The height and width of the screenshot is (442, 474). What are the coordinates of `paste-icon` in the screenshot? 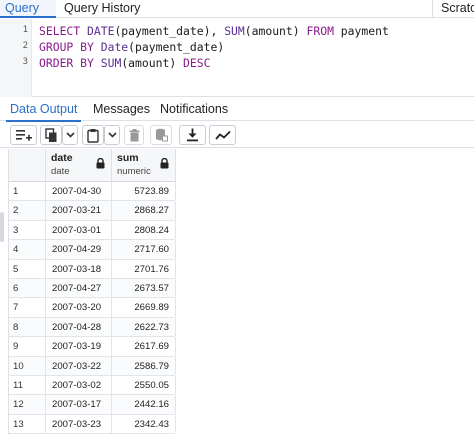 It's located at (93, 135).